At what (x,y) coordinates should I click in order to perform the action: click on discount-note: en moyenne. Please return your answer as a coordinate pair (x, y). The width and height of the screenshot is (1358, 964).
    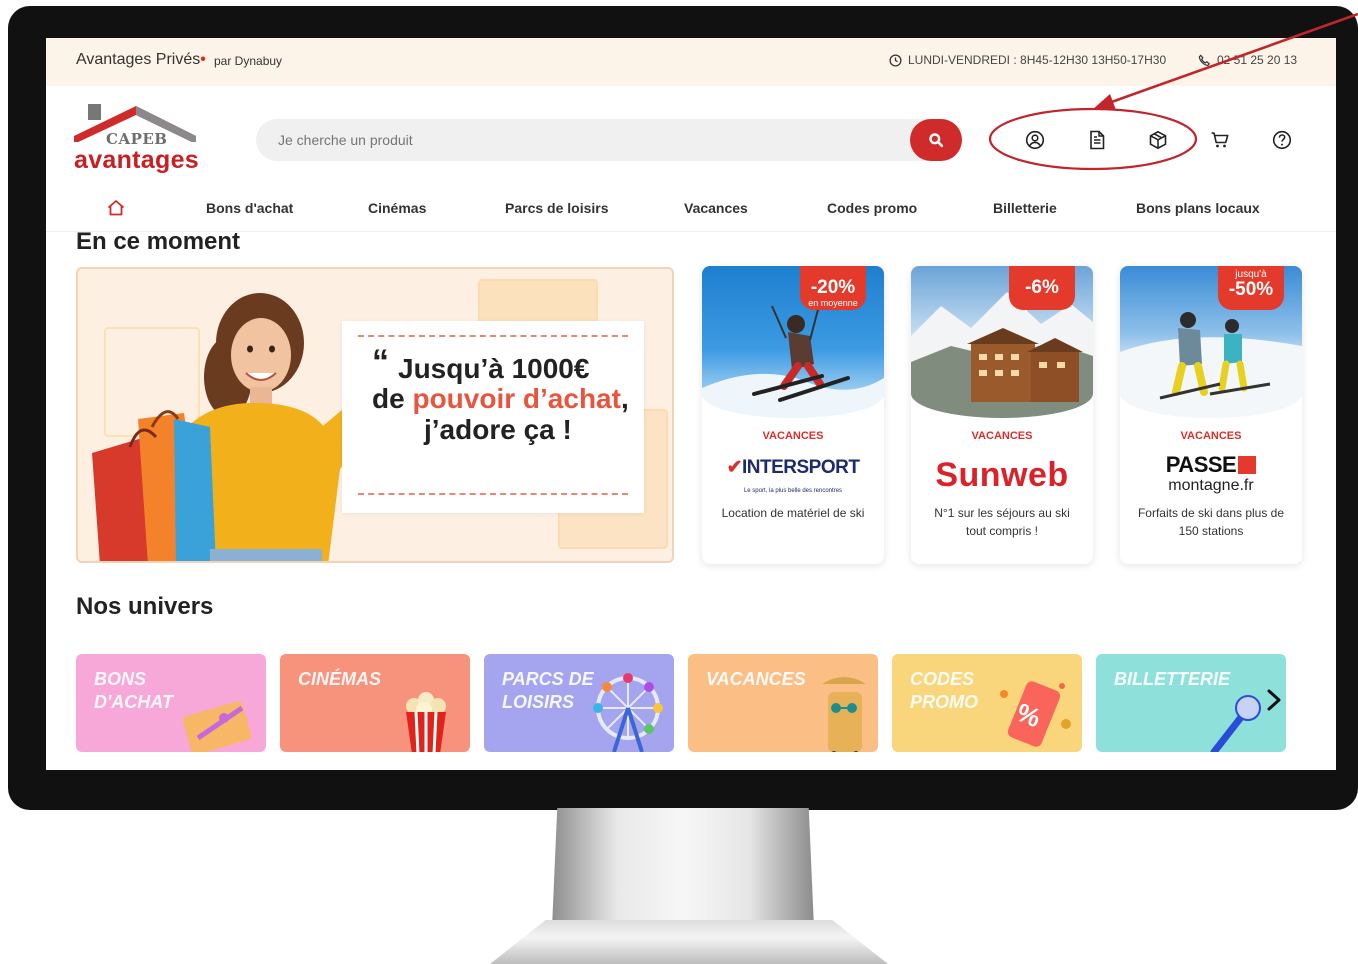
    Looking at the image, I should click on (833, 303).